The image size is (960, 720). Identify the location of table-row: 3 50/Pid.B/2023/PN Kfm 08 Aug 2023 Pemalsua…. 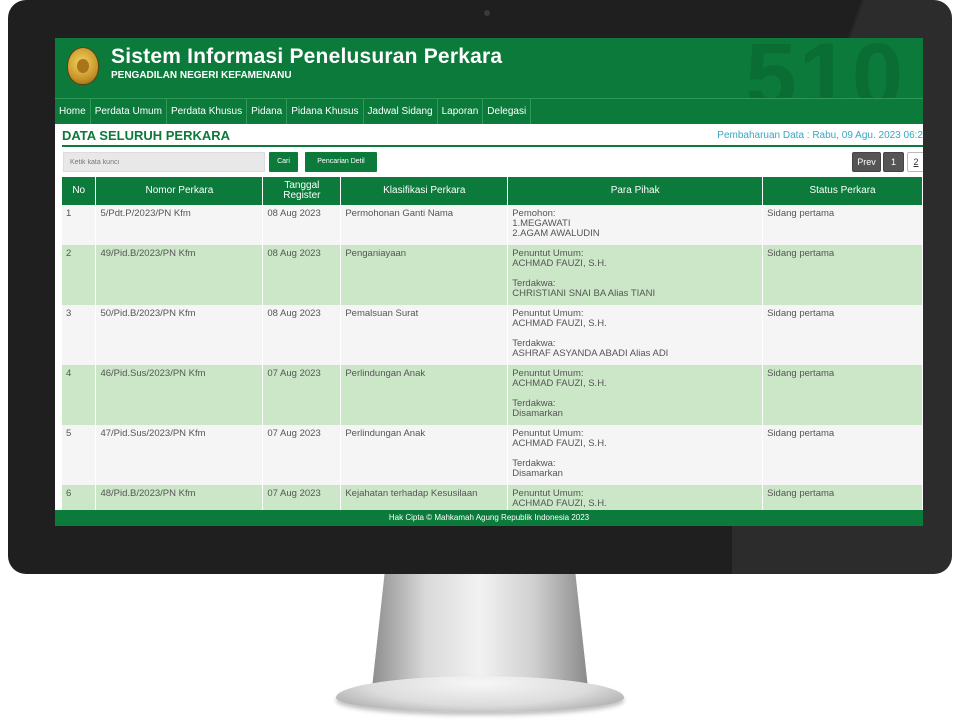
(492, 335).